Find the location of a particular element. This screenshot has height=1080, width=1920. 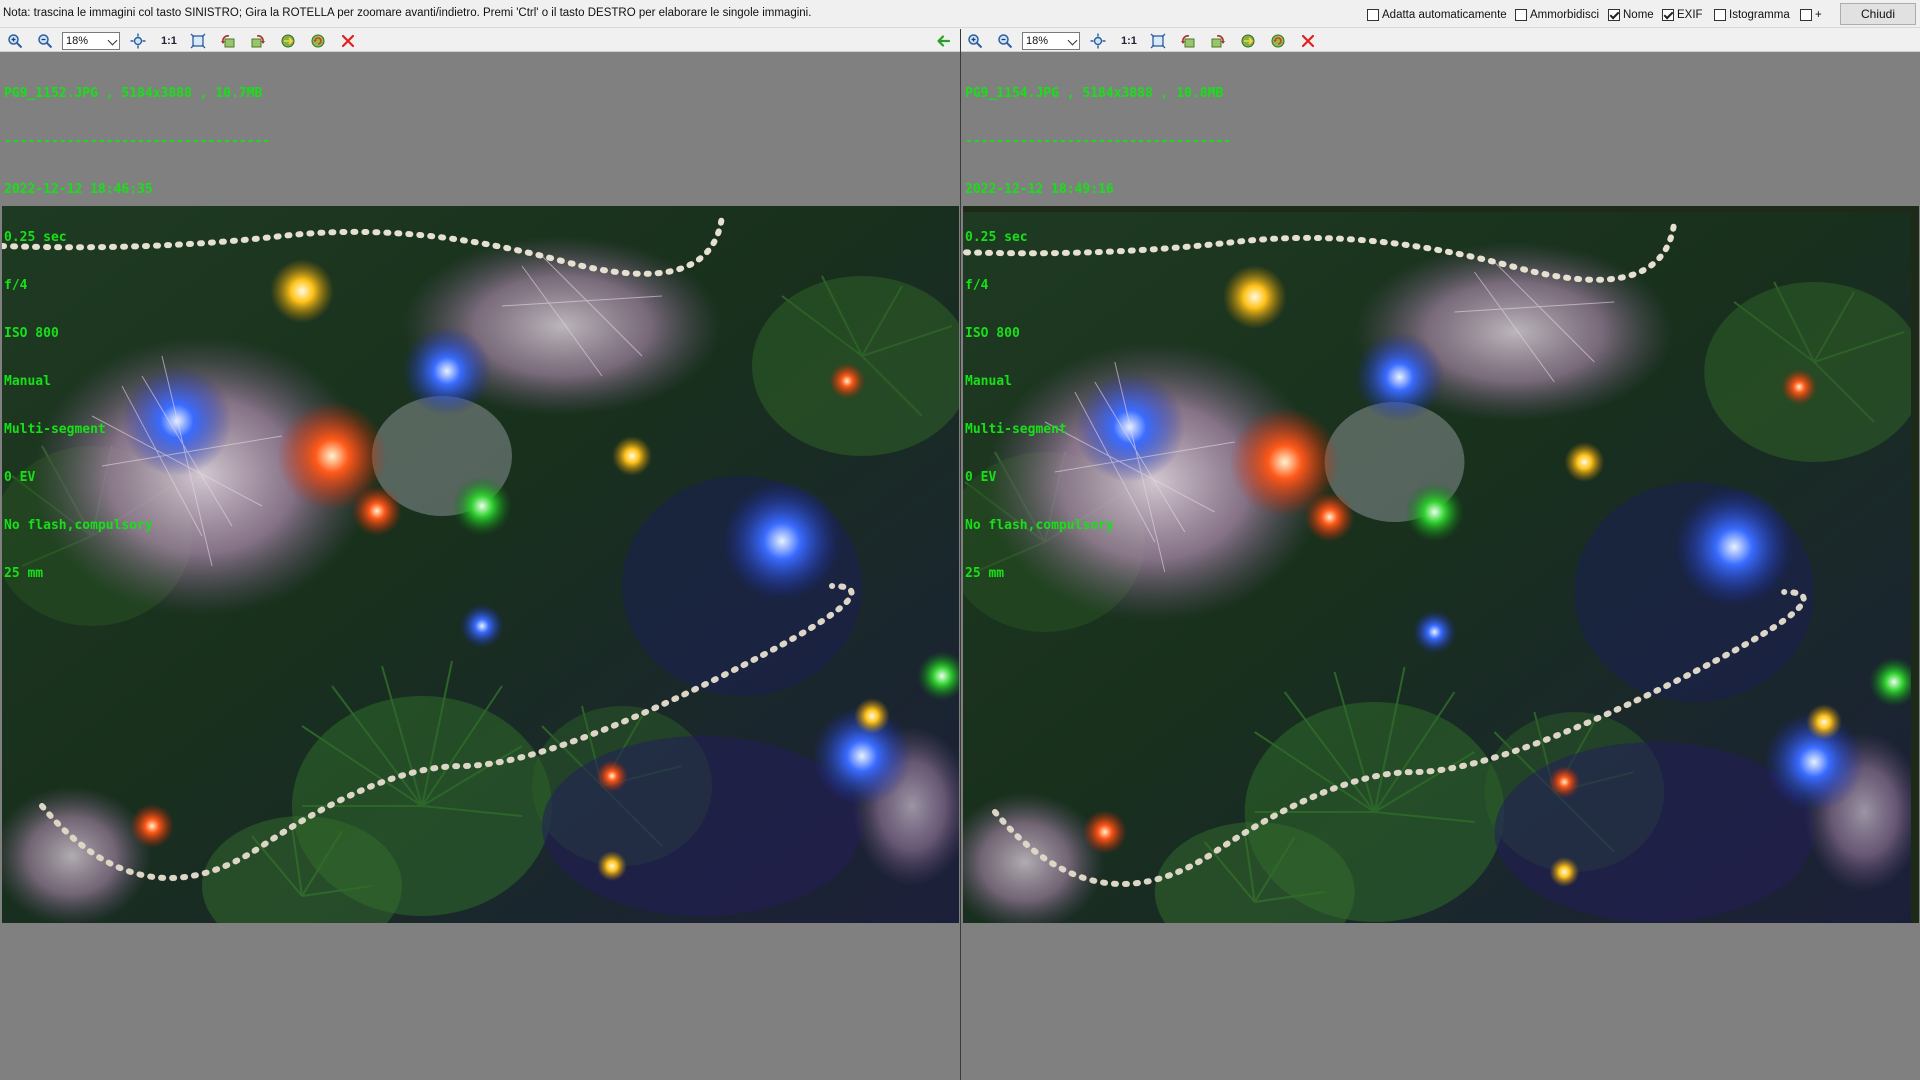

option-ammorbidisci: Ammorbidisci is located at coordinates (1557, 15).